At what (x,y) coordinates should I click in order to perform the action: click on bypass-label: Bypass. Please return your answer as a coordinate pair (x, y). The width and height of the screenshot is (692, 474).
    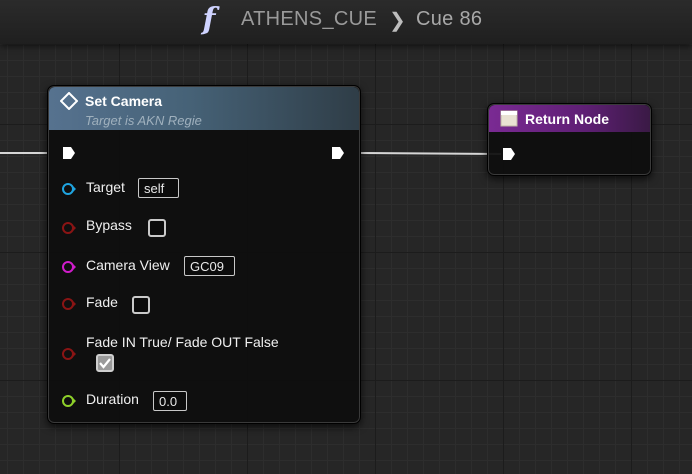
    Looking at the image, I should click on (109, 225).